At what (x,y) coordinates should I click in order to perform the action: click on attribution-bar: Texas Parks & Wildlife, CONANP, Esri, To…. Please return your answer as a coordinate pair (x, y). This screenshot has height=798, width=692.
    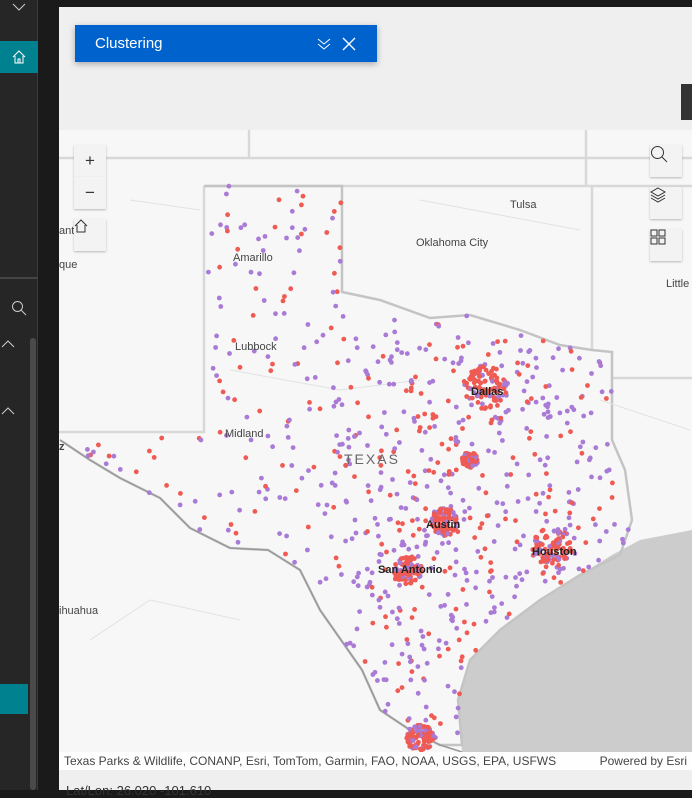
    Looking at the image, I should click on (375, 761).